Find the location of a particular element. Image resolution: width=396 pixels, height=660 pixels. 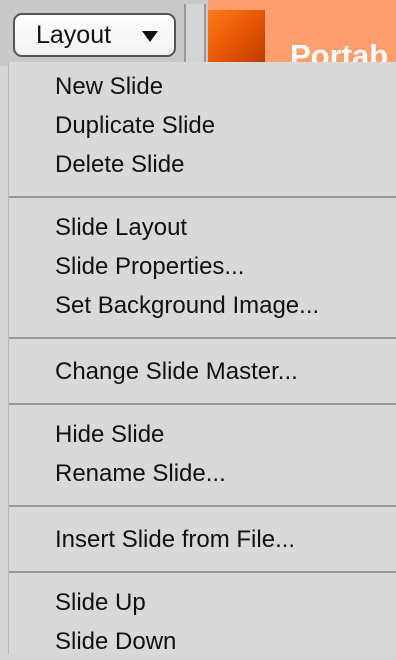

chevron-down-icon is located at coordinates (150, 36).